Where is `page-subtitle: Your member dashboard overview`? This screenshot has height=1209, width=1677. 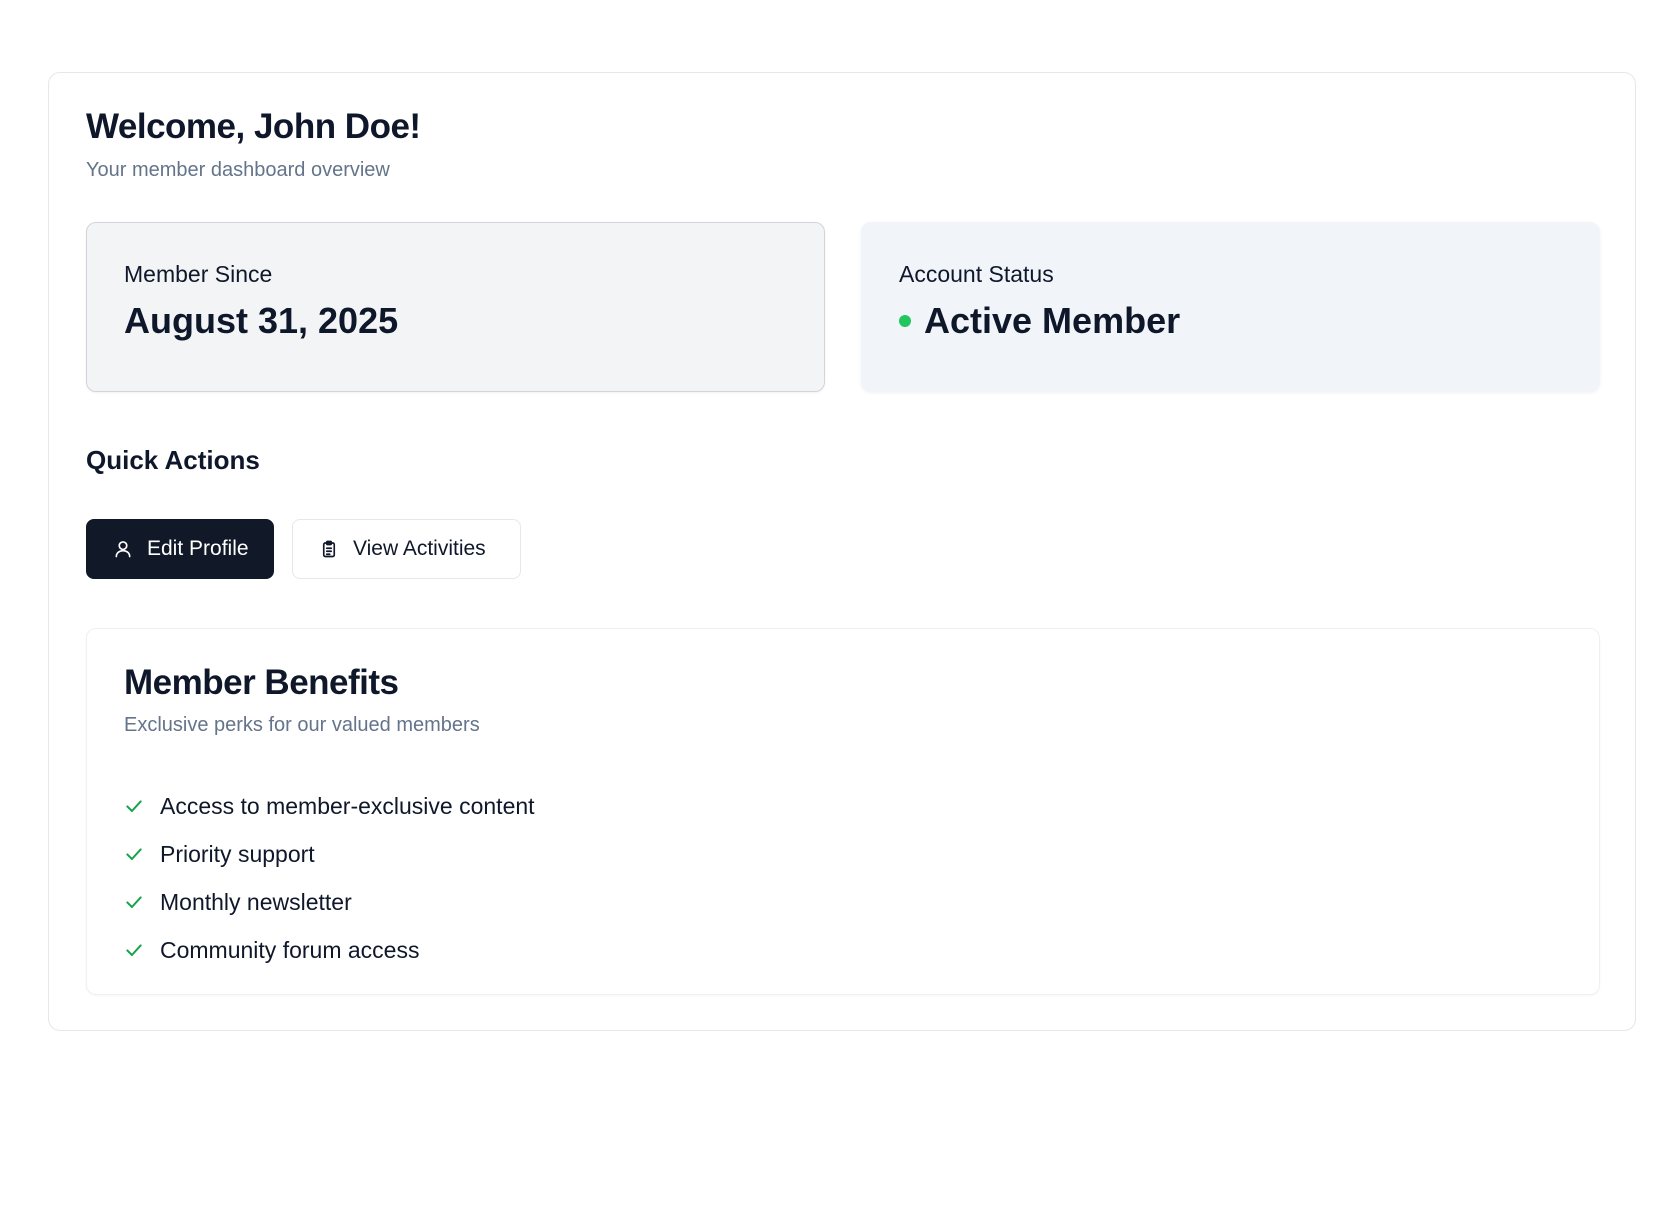 page-subtitle: Your member dashboard overview is located at coordinates (238, 170).